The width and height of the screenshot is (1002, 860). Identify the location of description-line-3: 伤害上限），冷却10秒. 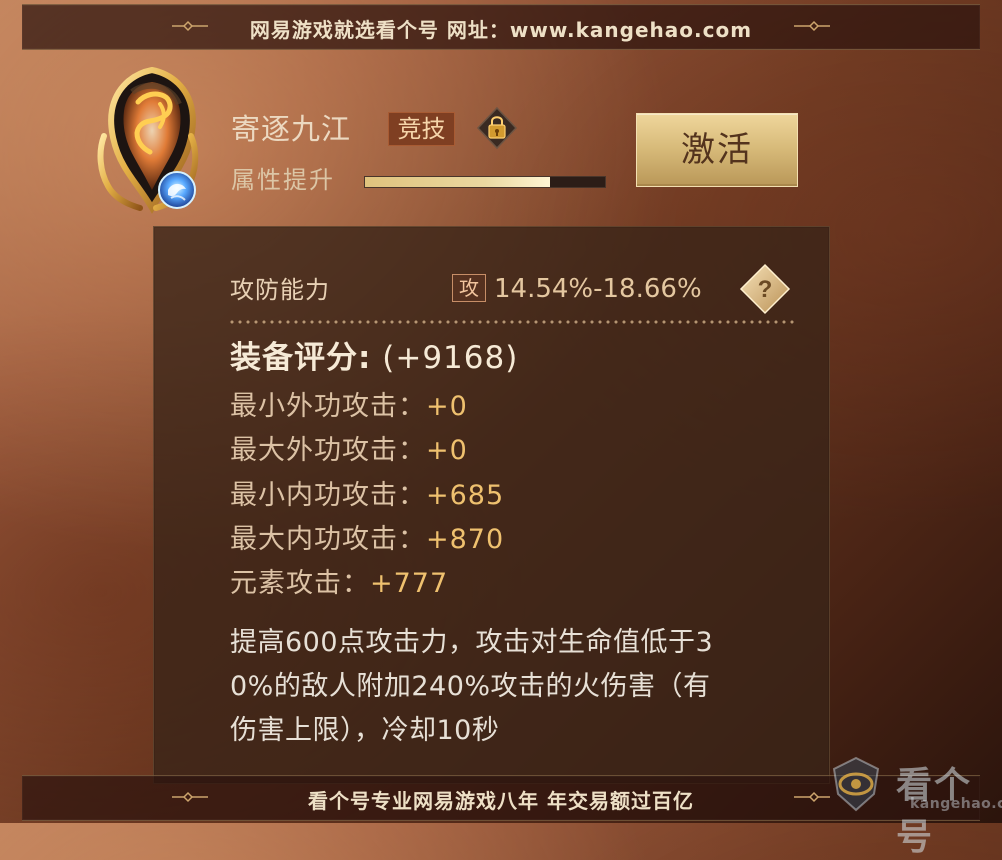
(365, 730).